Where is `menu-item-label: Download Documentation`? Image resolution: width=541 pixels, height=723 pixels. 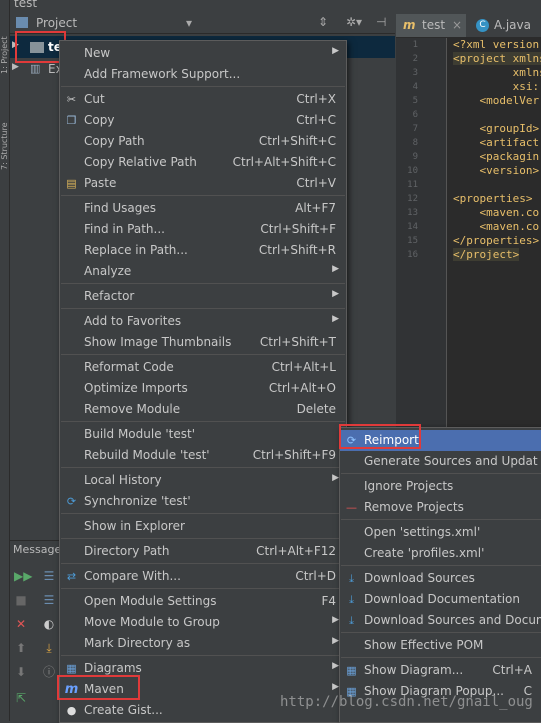
menu-item-label: Download Documentation is located at coordinates (442, 599).